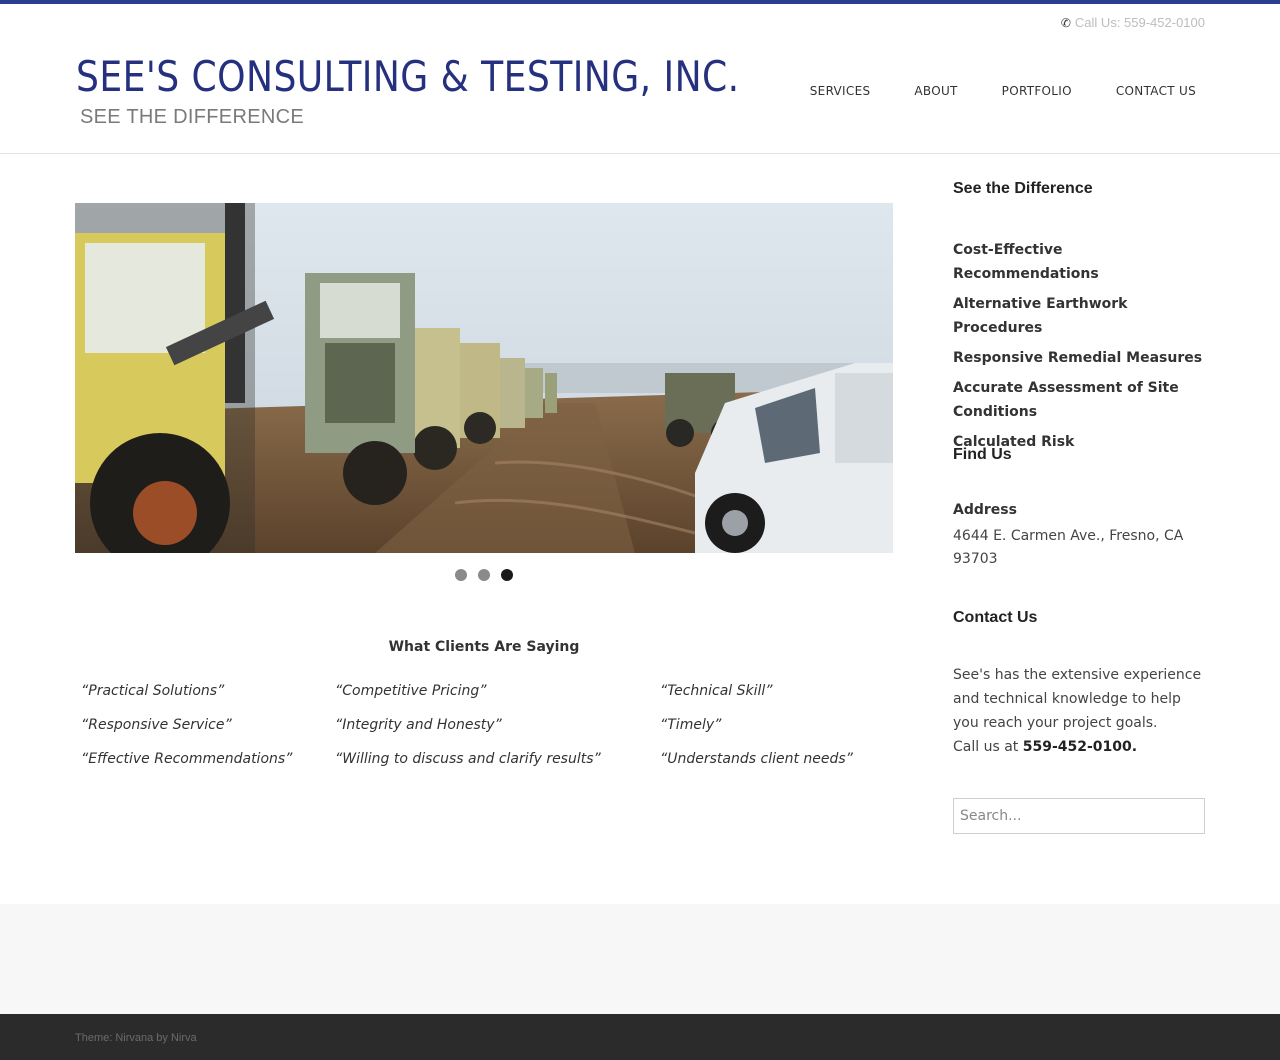 The image size is (1280, 1060). I want to click on difference-item: Alternative Earthwork Procedures, so click(1040, 316).